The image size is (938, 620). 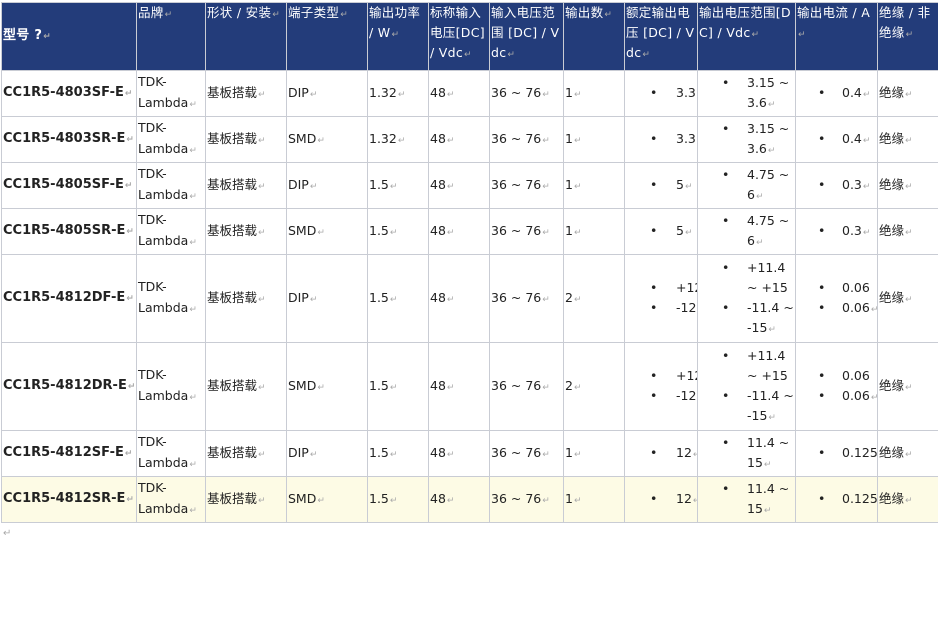 I want to click on cell-rated-output: 5↵, so click(x=661, y=185).